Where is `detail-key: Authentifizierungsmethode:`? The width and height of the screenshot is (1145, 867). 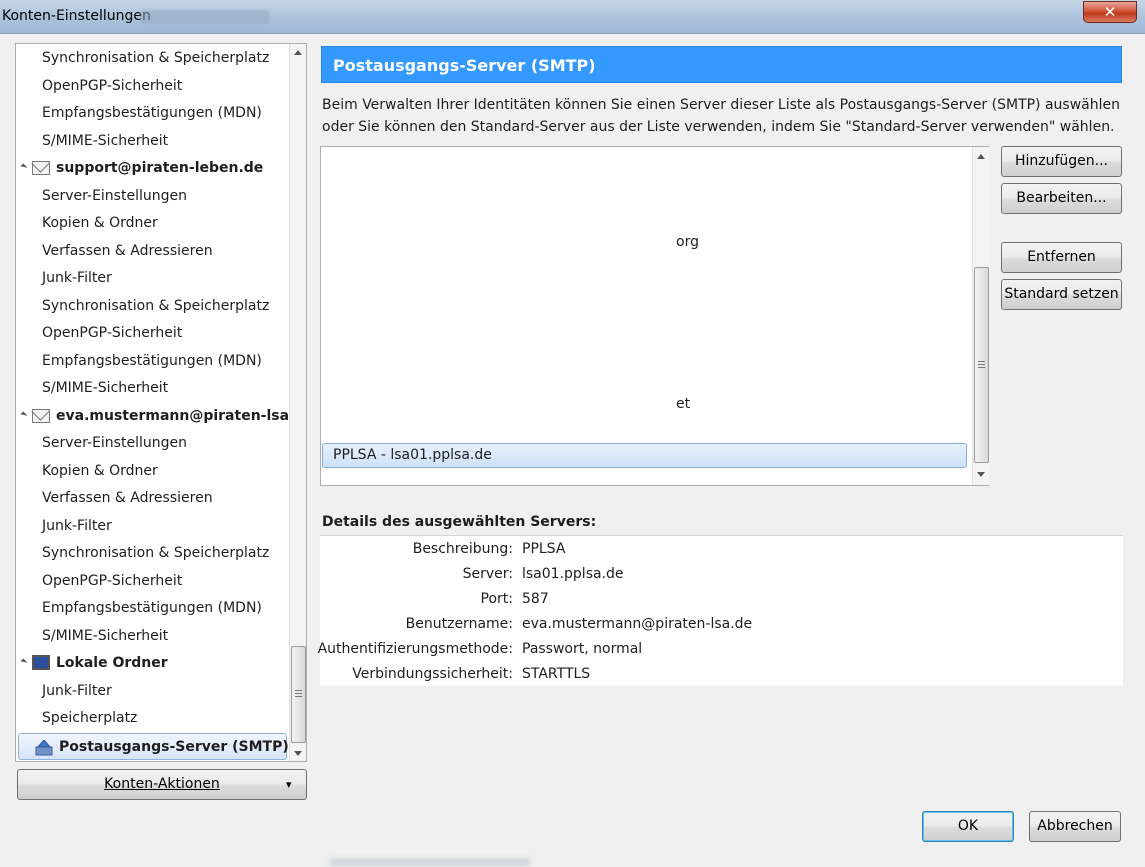 detail-key: Authentifizierungsmethode: is located at coordinates (415, 649).